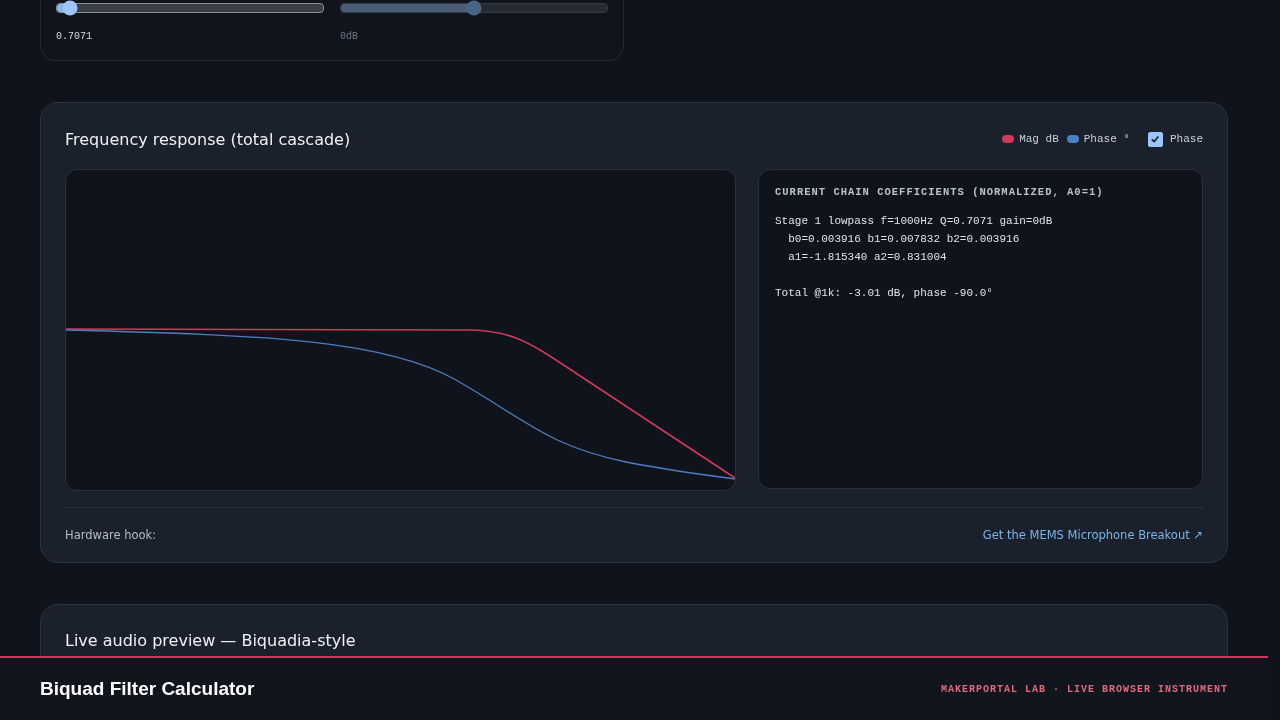 Image resolution: width=1280 pixels, height=720 pixels. I want to click on coefficient-line: Total @1k: -3.01 dB, phase -90.0°, so click(884, 293).